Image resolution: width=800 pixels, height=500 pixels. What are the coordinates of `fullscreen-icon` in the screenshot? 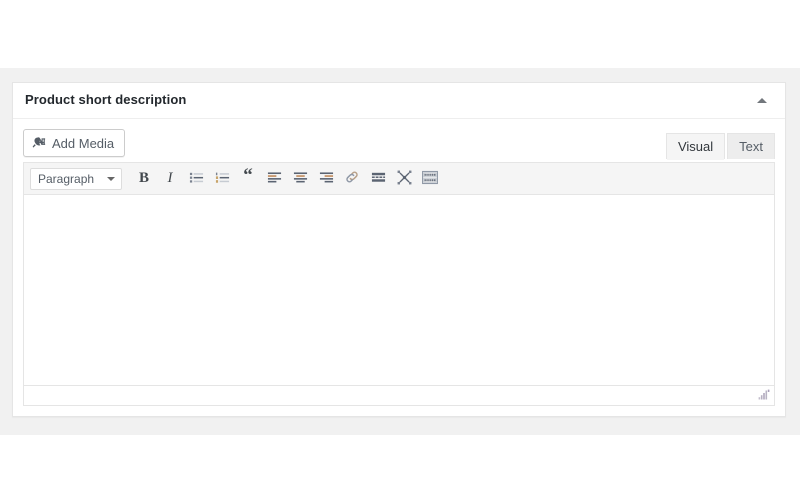 It's located at (404, 179).